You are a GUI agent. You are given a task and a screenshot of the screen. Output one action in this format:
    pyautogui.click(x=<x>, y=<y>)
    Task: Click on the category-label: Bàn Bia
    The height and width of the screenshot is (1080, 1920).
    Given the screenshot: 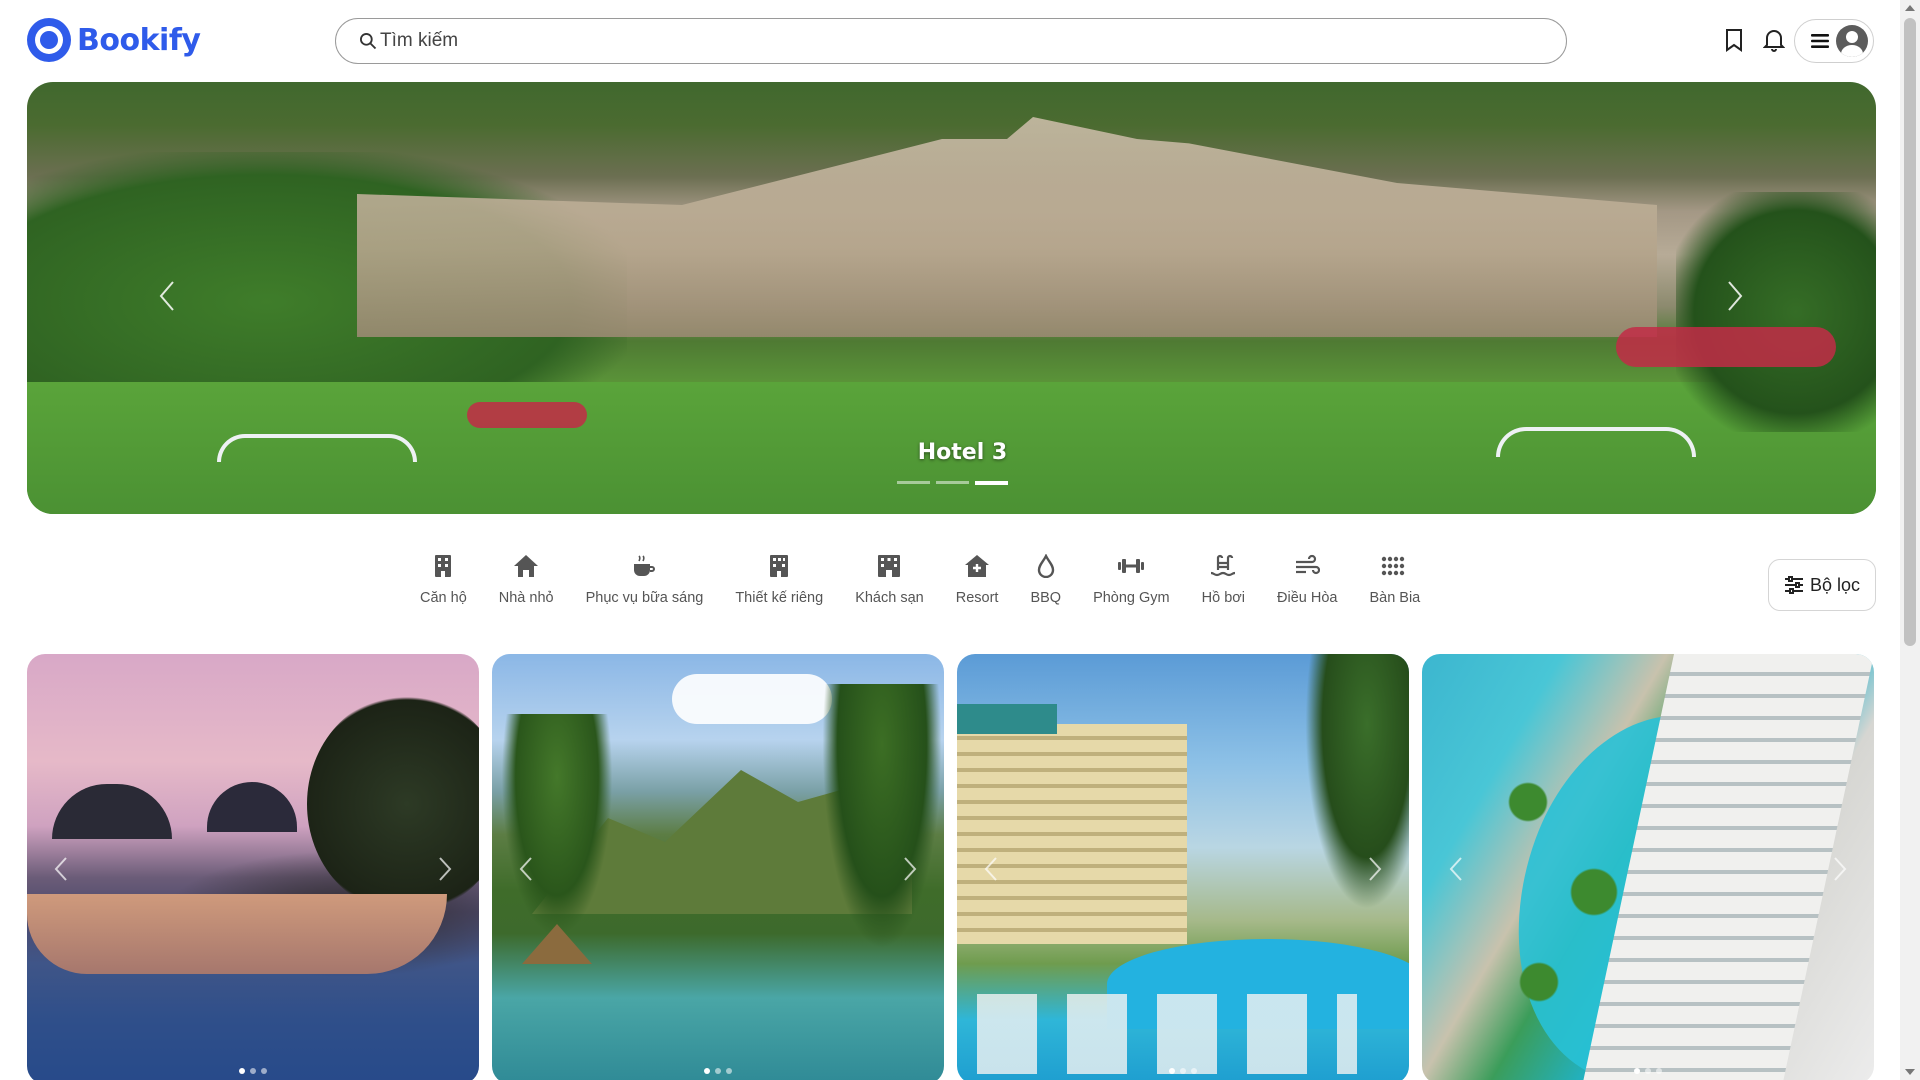 What is the action you would take?
    pyautogui.click(x=1395, y=598)
    